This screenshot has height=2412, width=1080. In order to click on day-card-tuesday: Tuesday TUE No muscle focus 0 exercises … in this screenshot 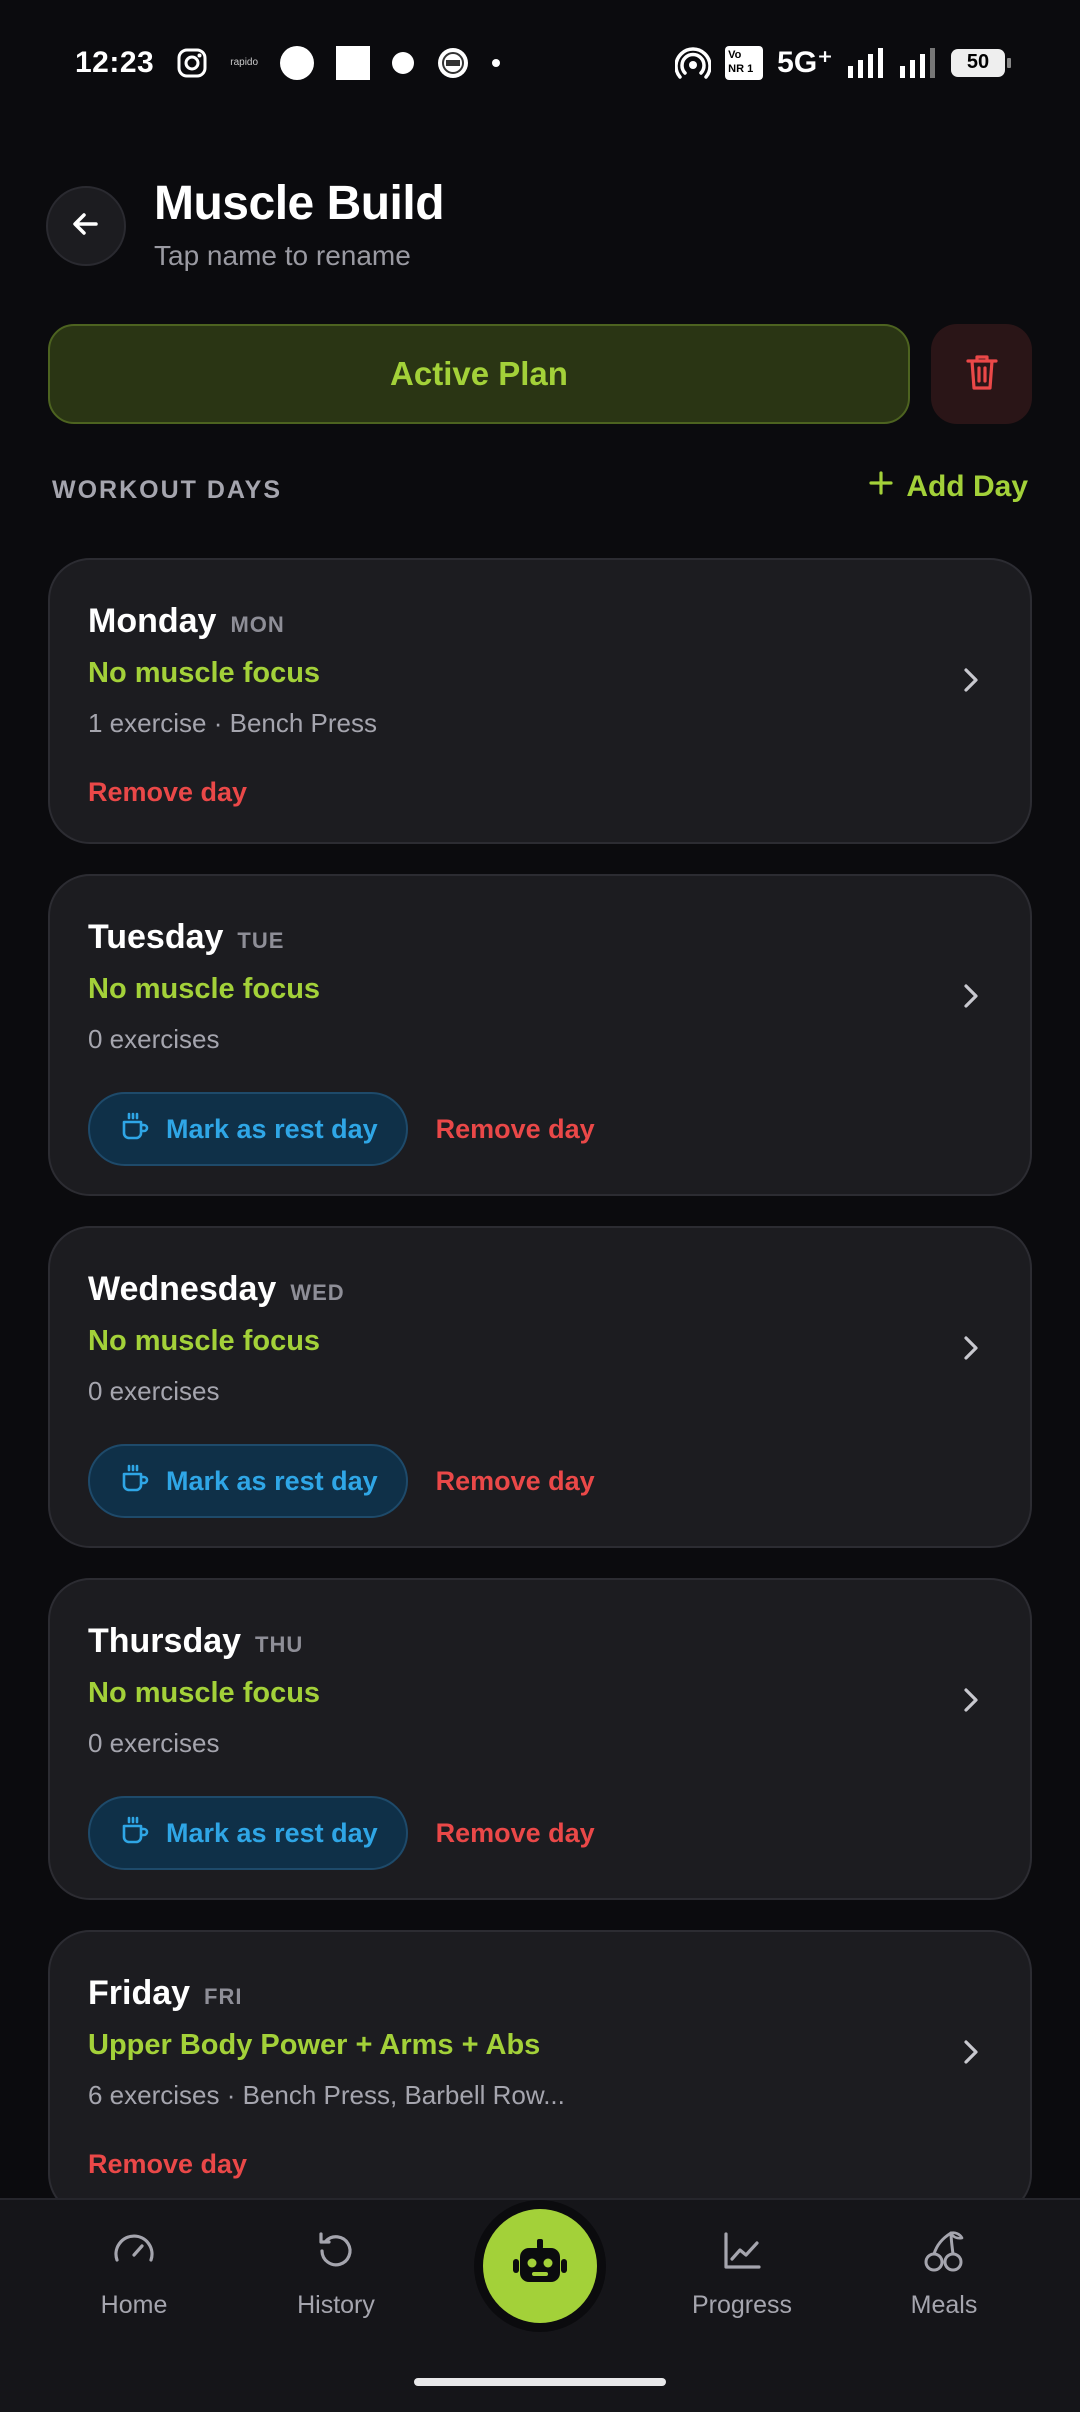, I will do `click(540, 1035)`.